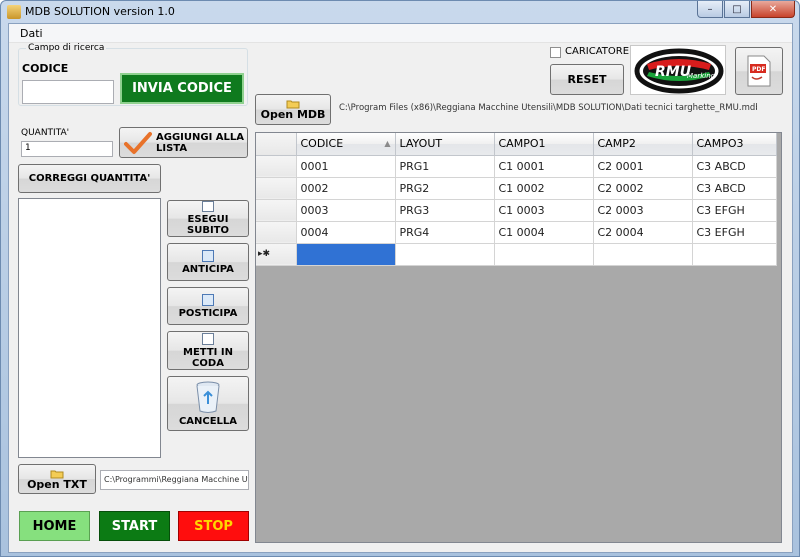 The image size is (800, 557). Describe the element at coordinates (54, 526) in the screenshot. I see `home-button: HOME` at that location.